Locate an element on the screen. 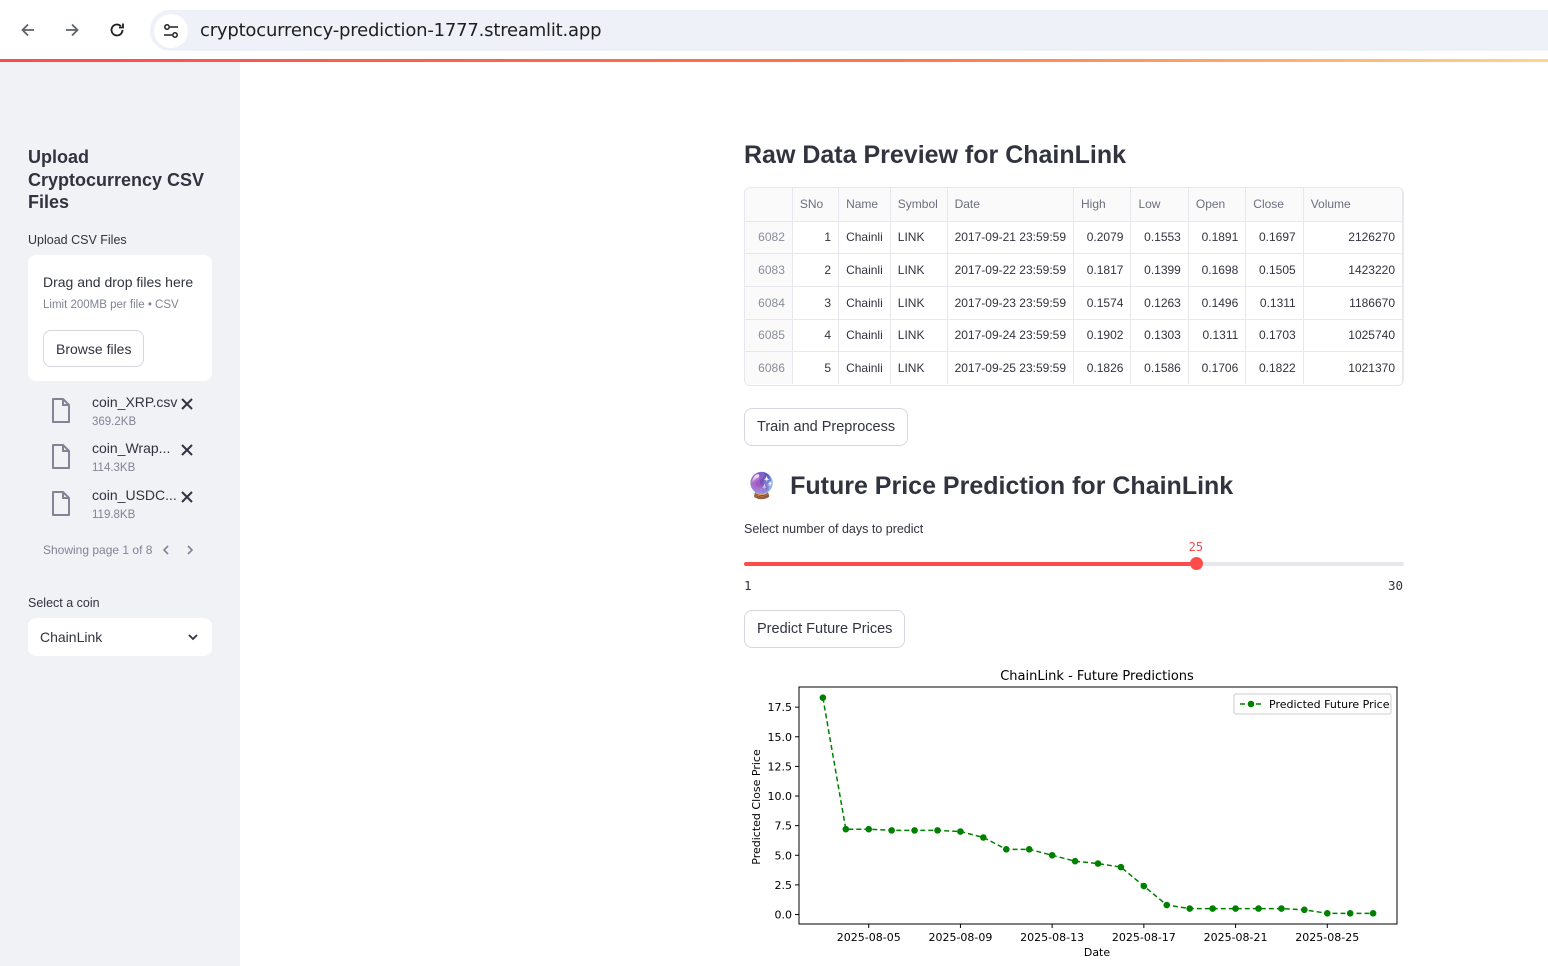 Image resolution: width=1548 pixels, height=966 pixels. table-cell: 0.1902 is located at coordinates (1102, 336).